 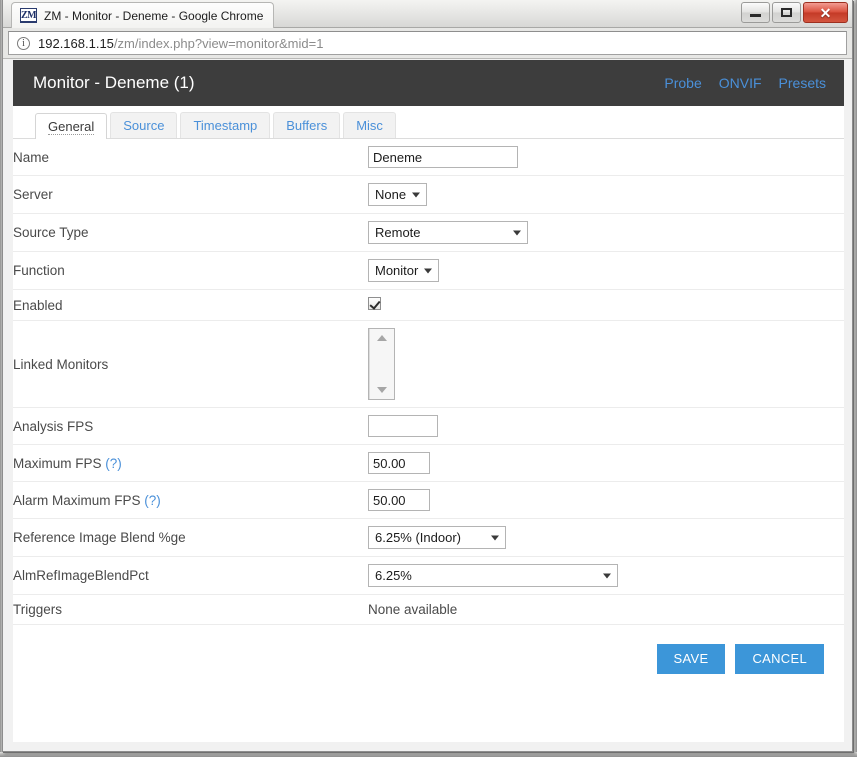 What do you see at coordinates (755, 15) in the screenshot?
I see `minimize-icon` at bounding box center [755, 15].